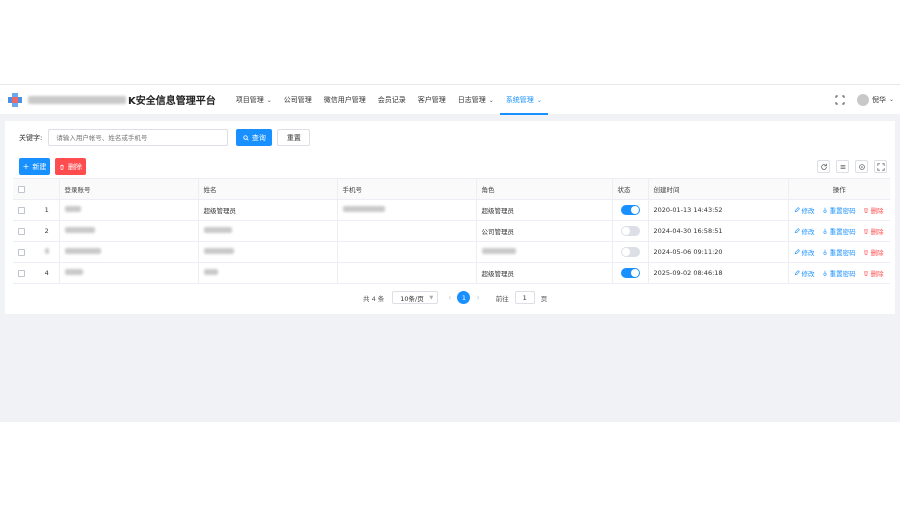 The image size is (900, 506). Describe the element at coordinates (267, 189) in the screenshot. I see `header-name: 姓名` at that location.